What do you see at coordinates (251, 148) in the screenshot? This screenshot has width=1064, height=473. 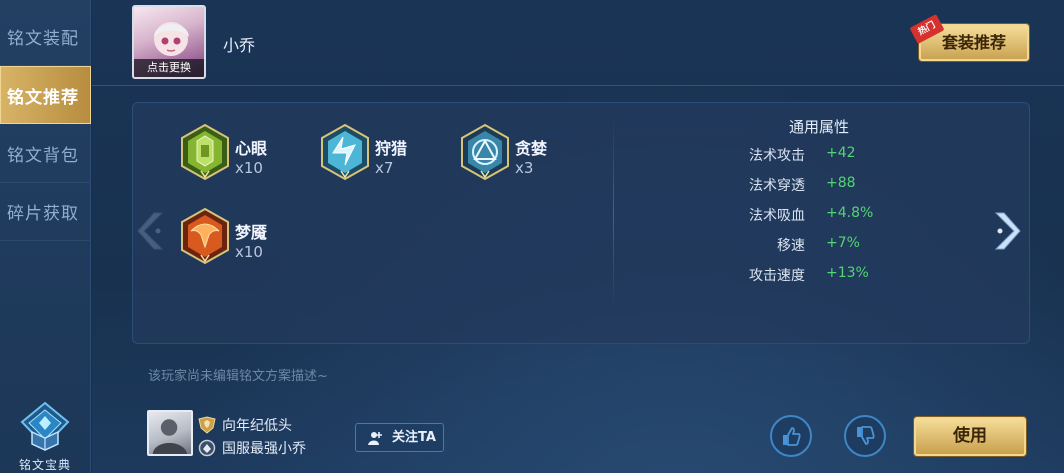 I see `rune-name: 心眼` at bounding box center [251, 148].